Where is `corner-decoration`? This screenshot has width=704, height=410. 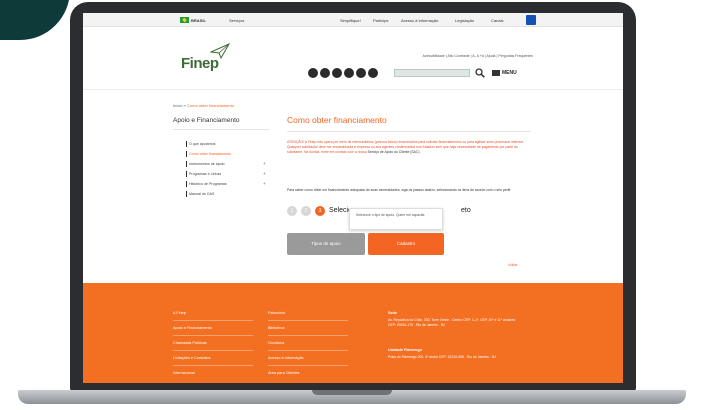
corner-decoration is located at coordinates (35, 20).